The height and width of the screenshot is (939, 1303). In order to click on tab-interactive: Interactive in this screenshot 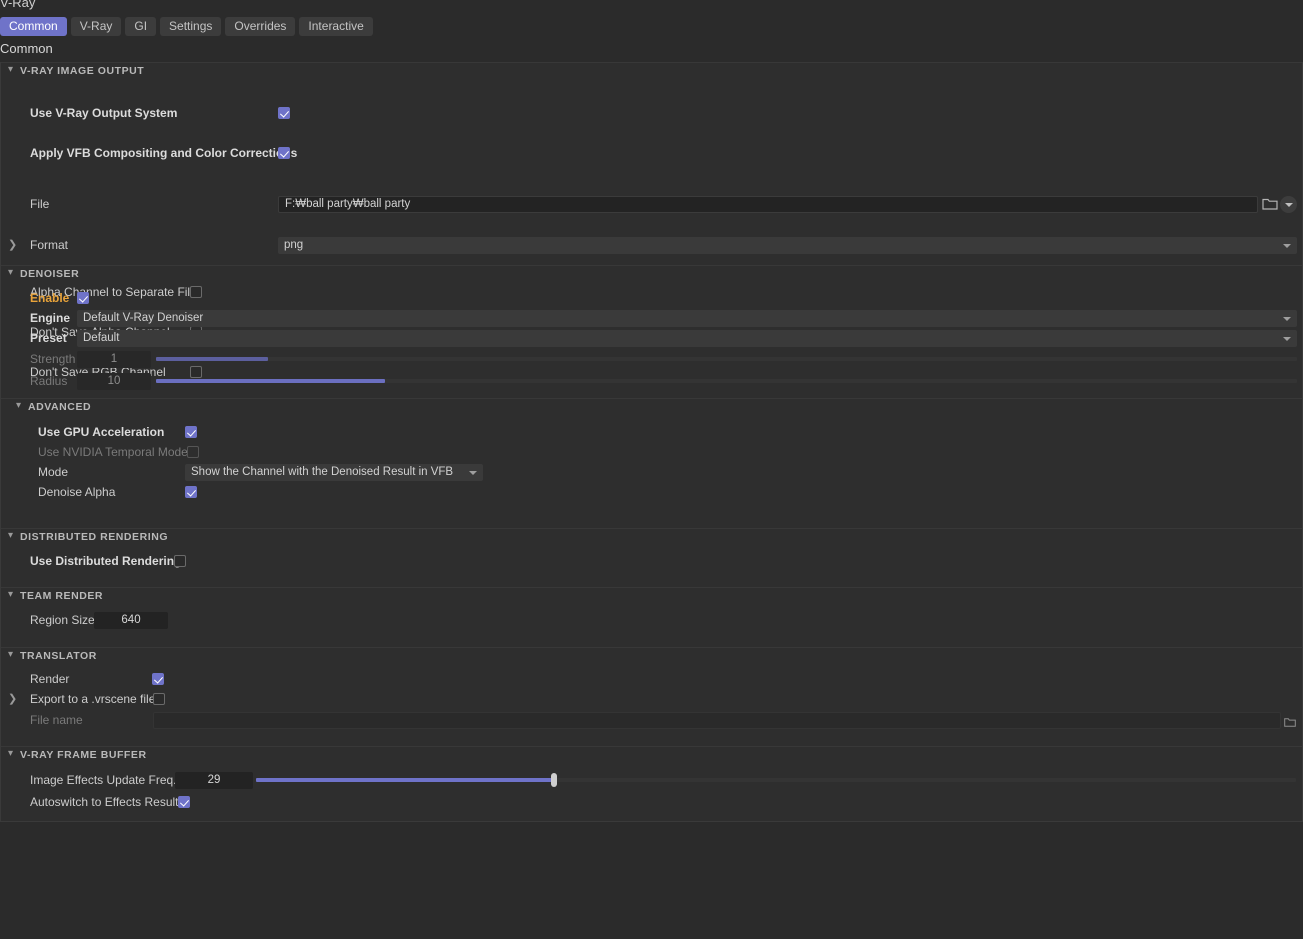, I will do `click(336, 26)`.